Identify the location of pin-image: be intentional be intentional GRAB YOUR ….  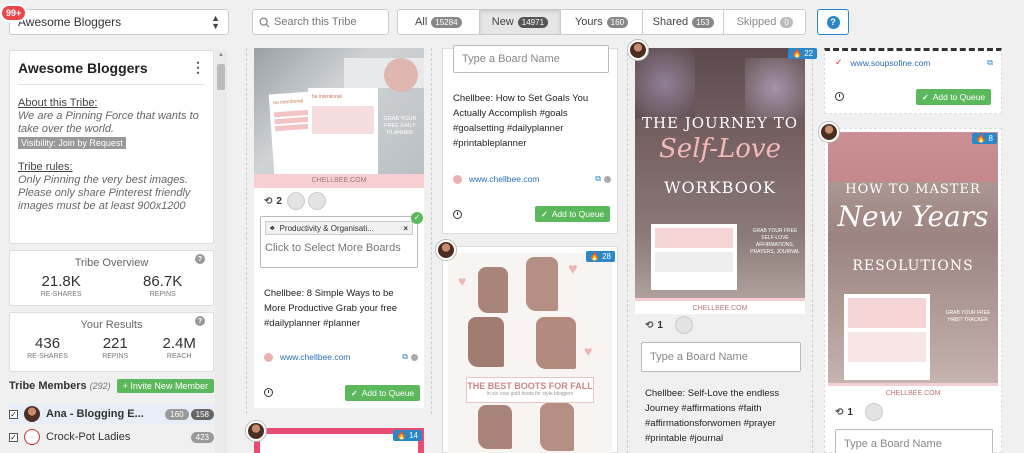
(339, 118).